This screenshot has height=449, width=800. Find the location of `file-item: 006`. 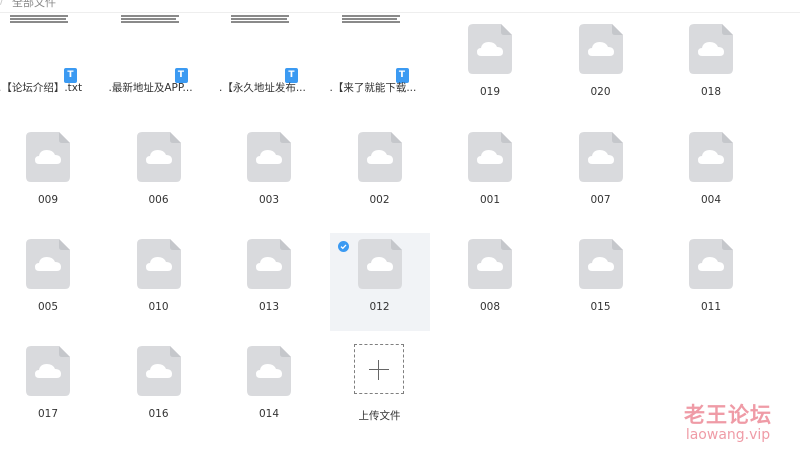

file-item: 006 is located at coordinates (159, 175).